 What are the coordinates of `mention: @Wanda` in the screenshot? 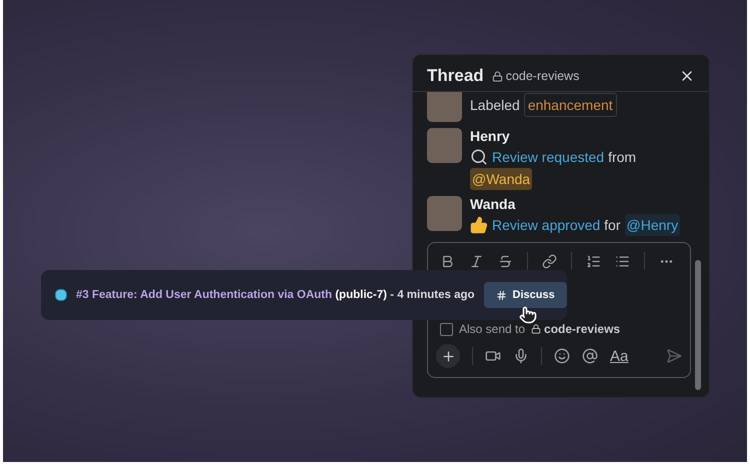 It's located at (501, 179).